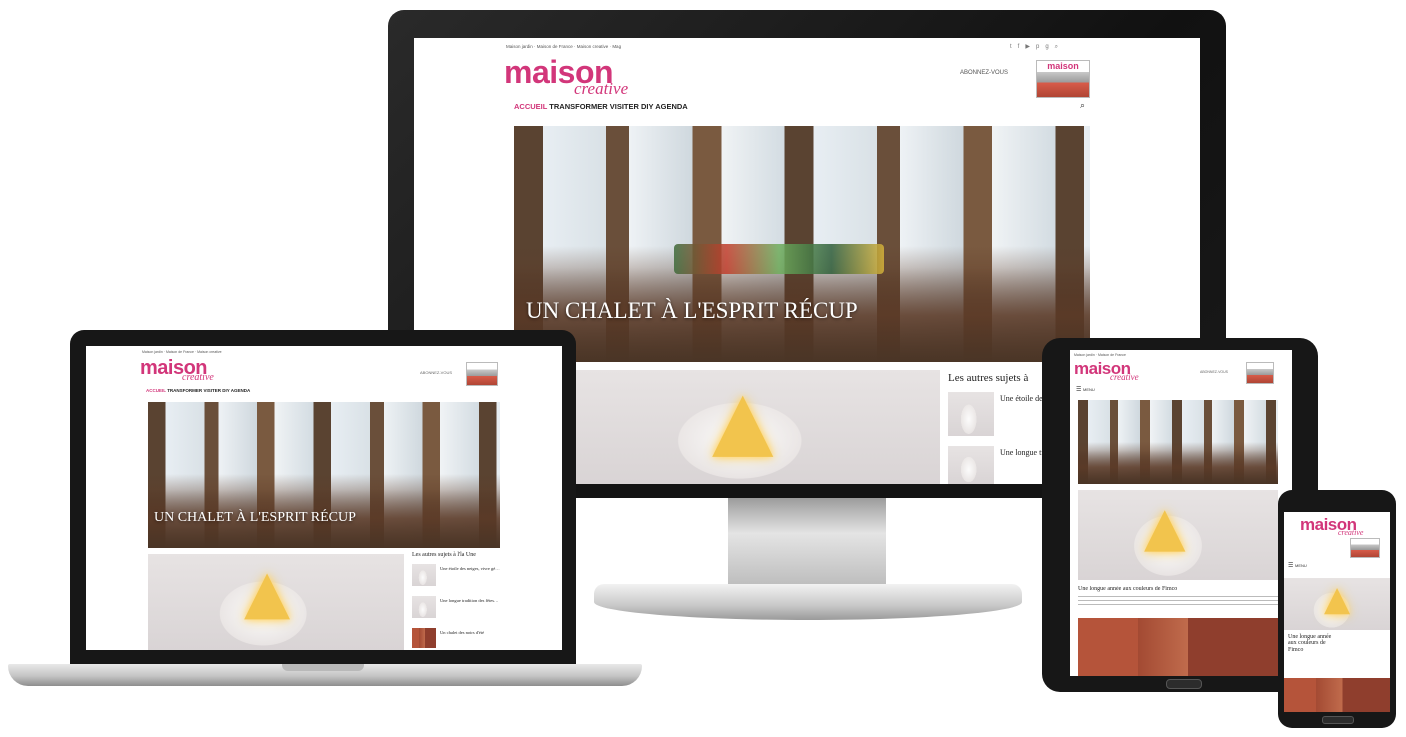 This screenshot has height=737, width=1406. Describe the element at coordinates (323, 667) in the screenshot. I see `laptop-notch` at that location.